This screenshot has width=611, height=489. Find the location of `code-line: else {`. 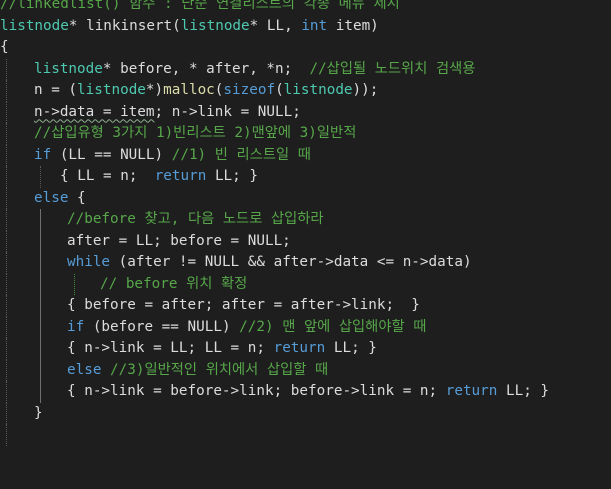

code-line: else { is located at coordinates (305, 198).